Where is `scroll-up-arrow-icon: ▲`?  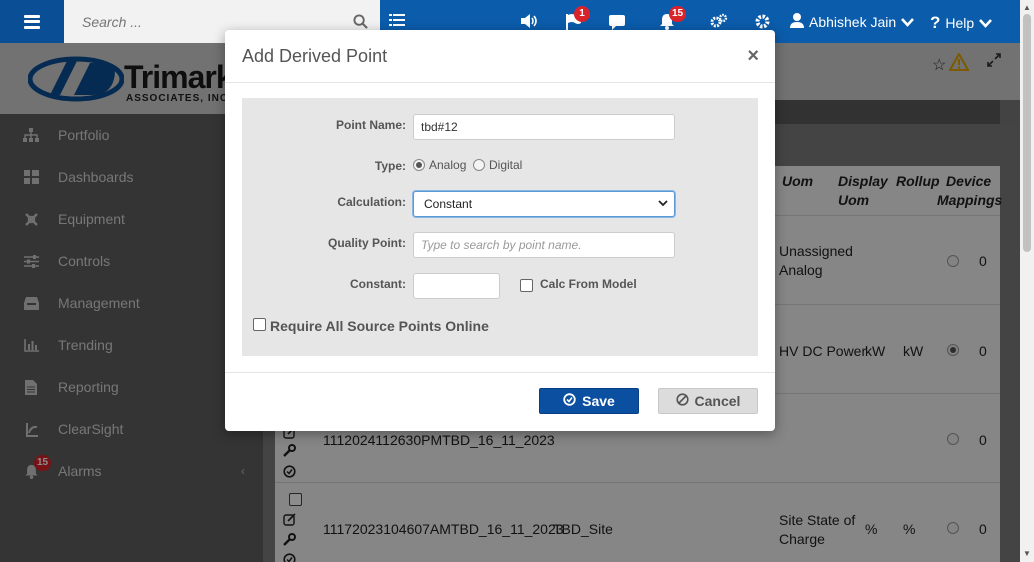
scroll-up-arrow-icon: ▲ is located at coordinates (1027, 7).